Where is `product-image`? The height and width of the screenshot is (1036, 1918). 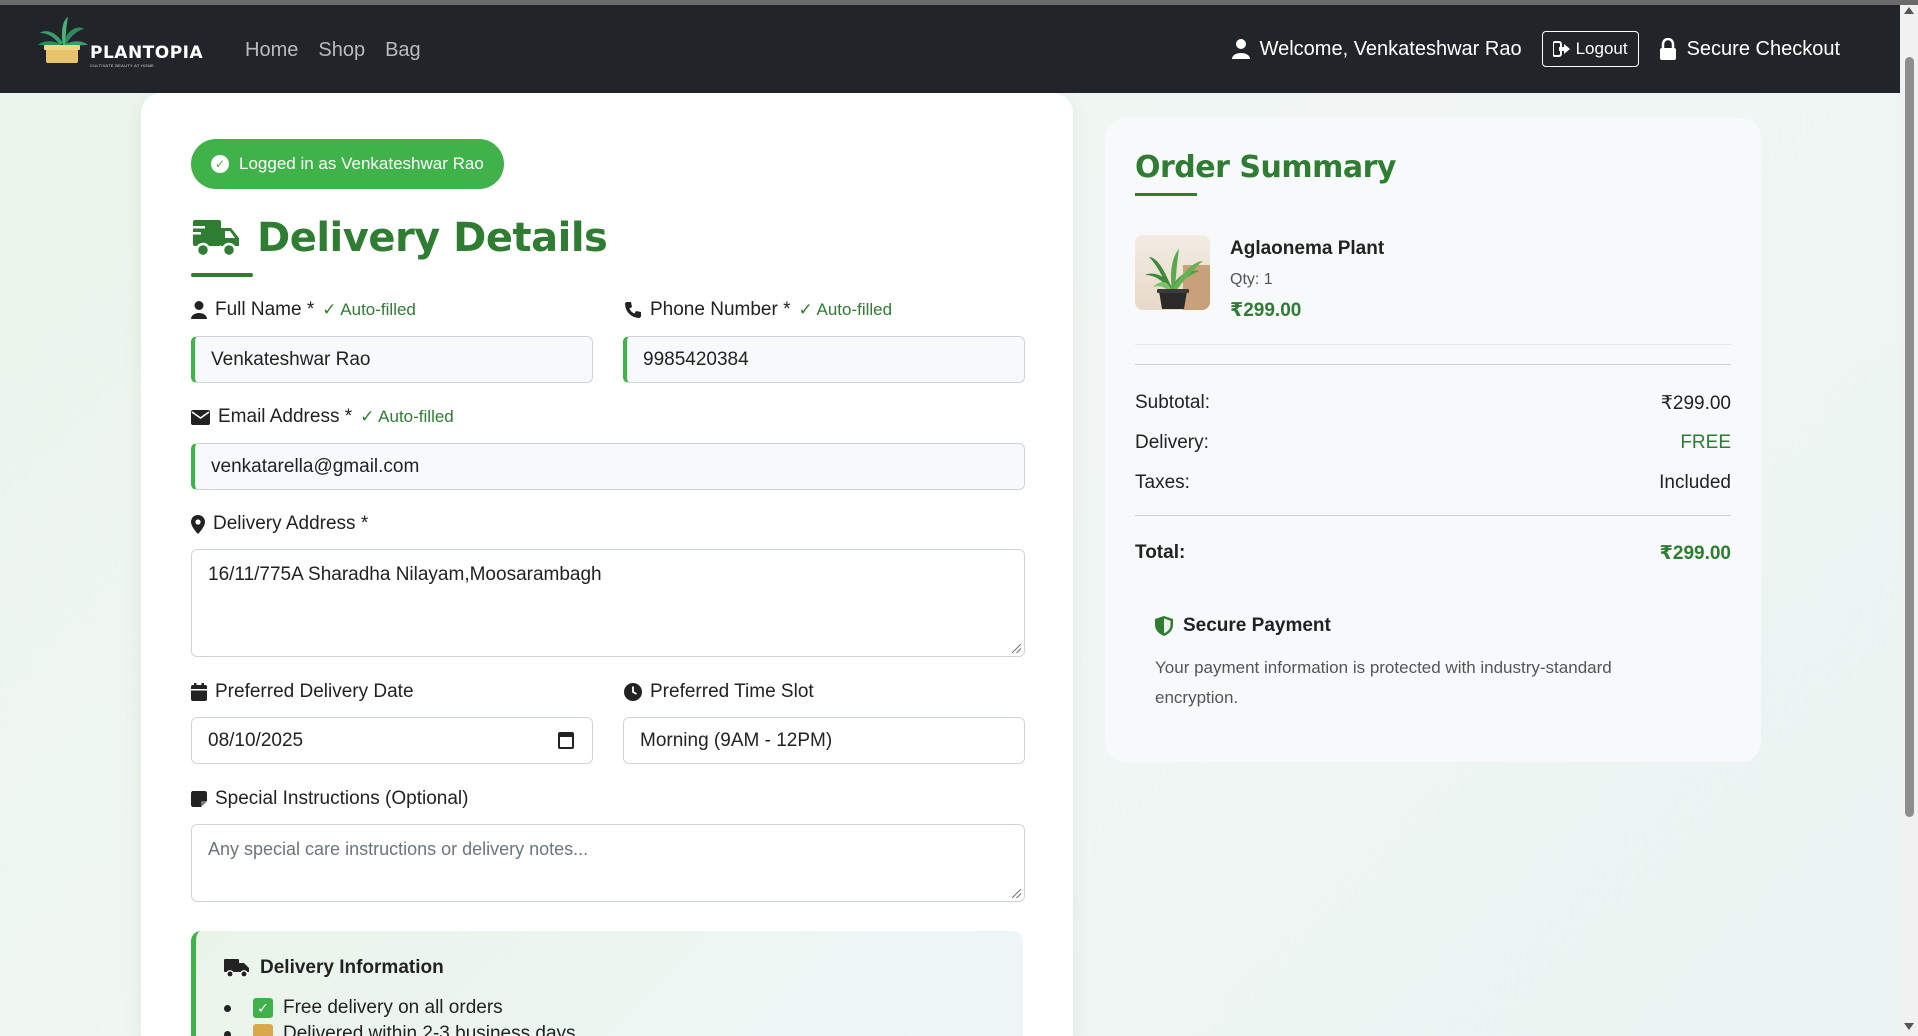
product-image is located at coordinates (1172, 272).